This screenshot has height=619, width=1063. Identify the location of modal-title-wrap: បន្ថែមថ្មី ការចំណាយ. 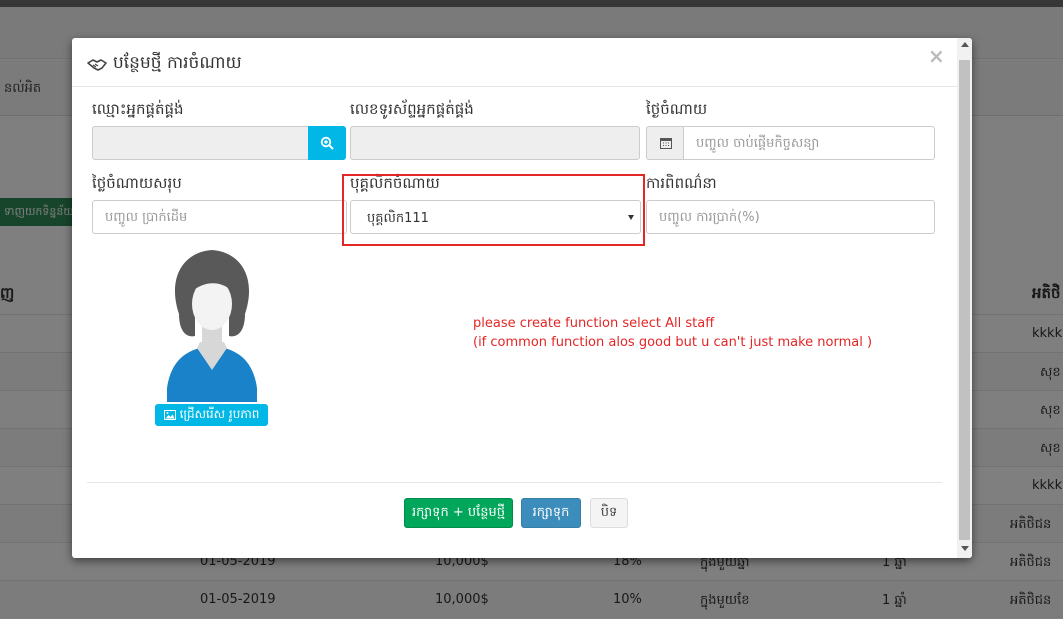
(164, 64).